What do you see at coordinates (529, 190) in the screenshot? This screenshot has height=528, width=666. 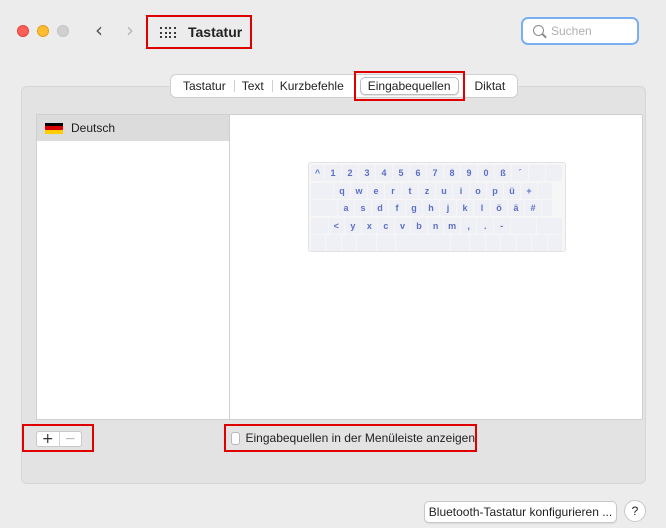 I see `keyboard-key: +` at bounding box center [529, 190].